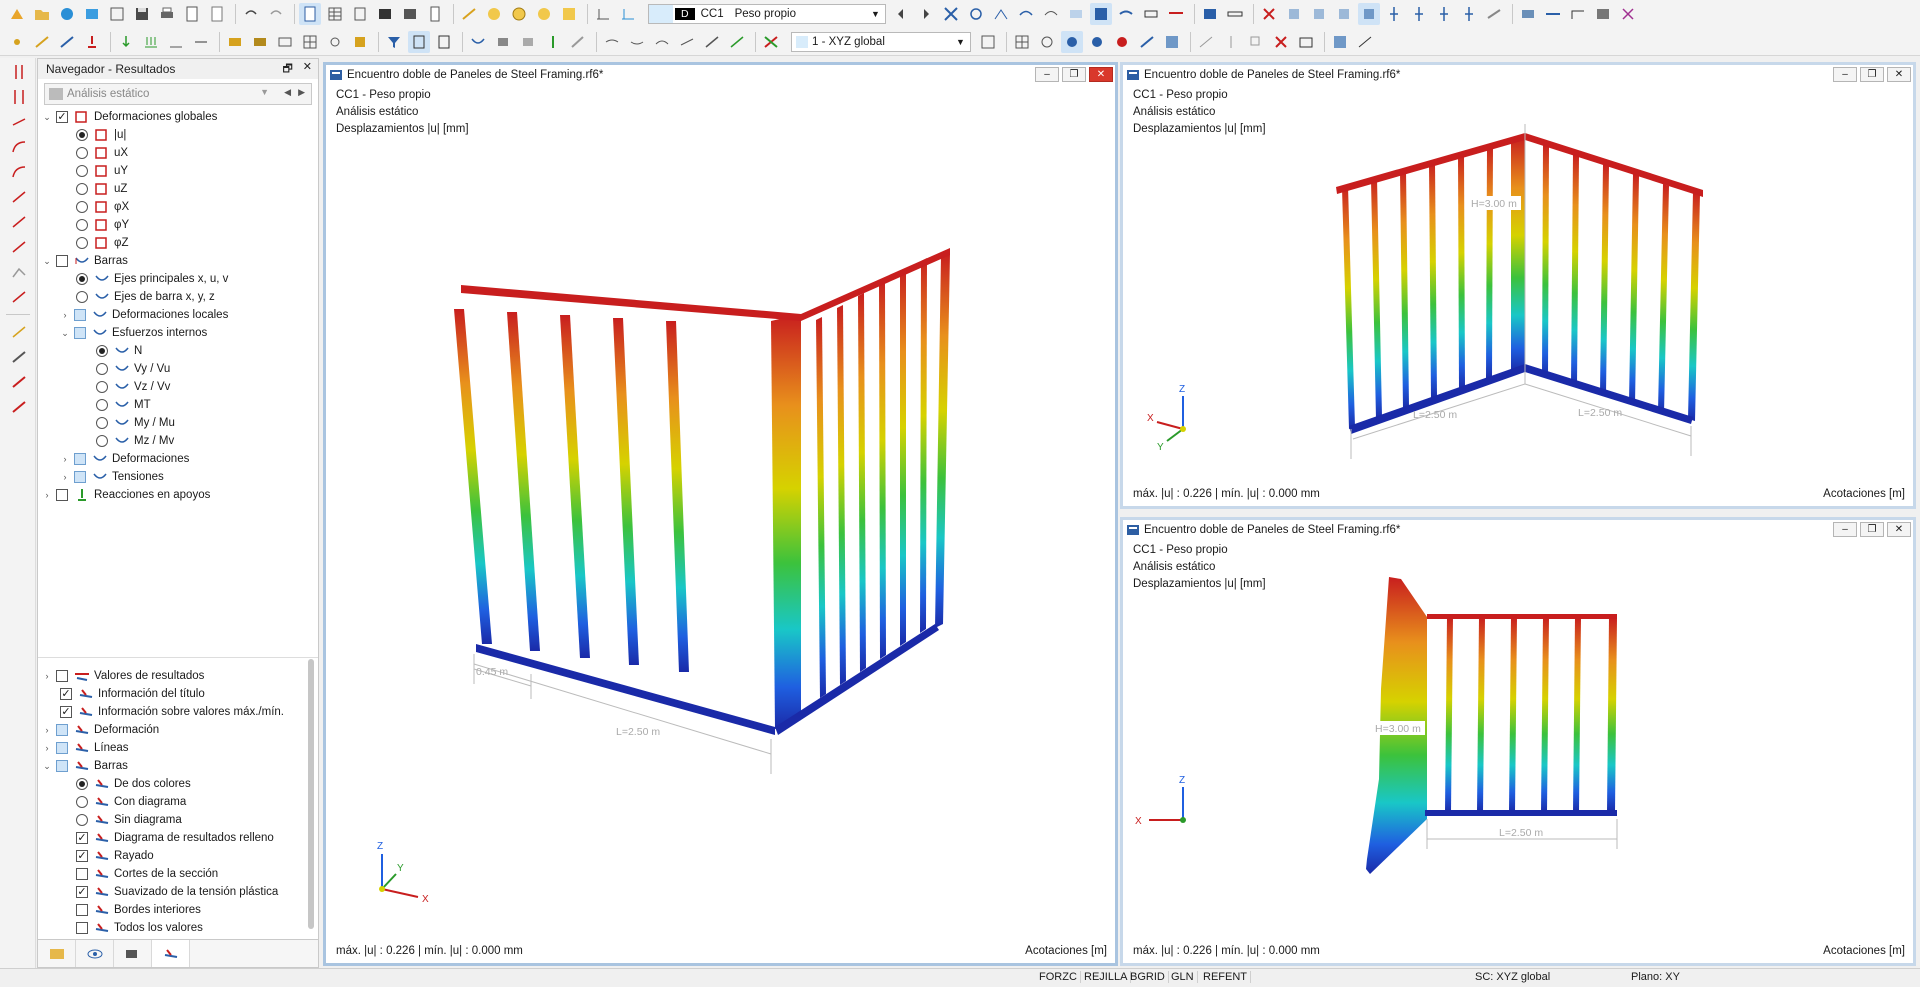  What do you see at coordinates (1147, 42) in the screenshot?
I see `snap-perp-icon` at bounding box center [1147, 42].